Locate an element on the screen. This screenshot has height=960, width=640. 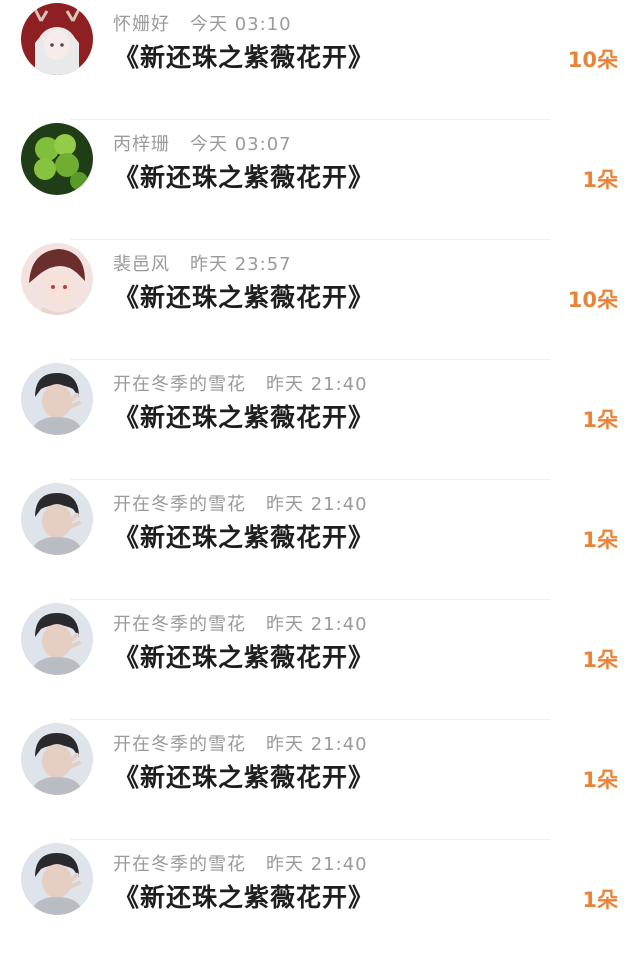
send-time: 昨天 23:57 is located at coordinates (241, 264).